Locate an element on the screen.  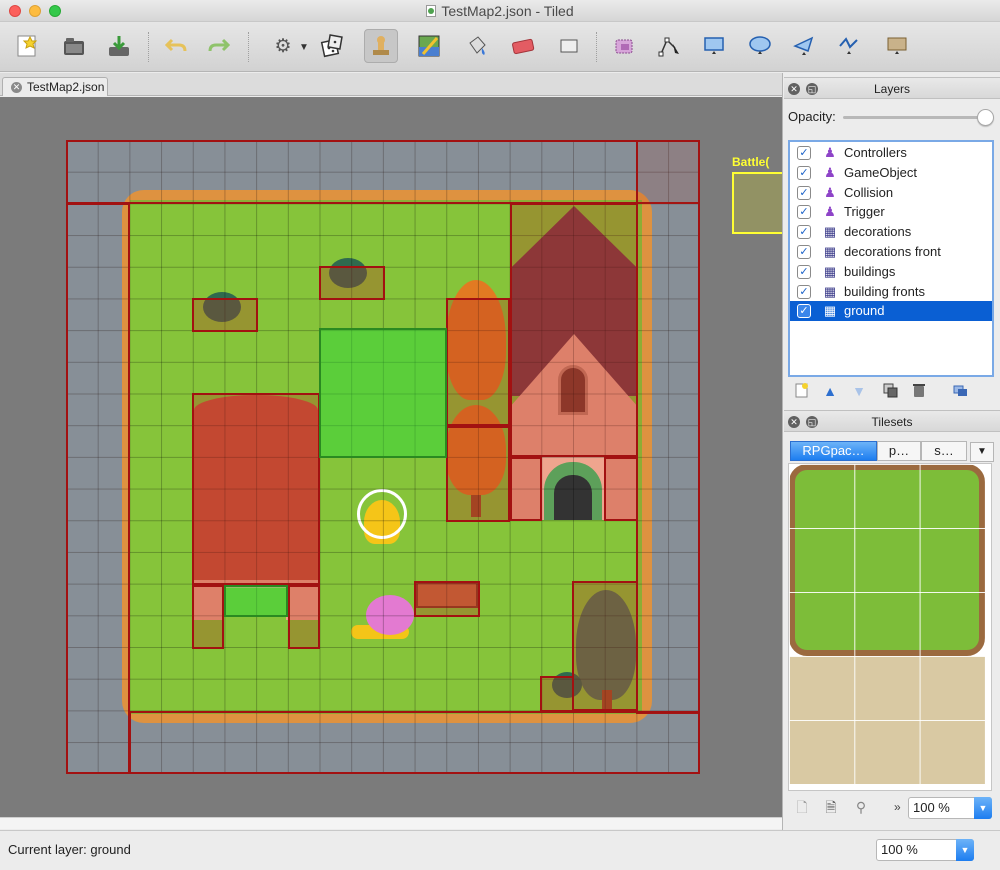
tileset-properties-icon: ⚲ is located at coordinates (861, 807).